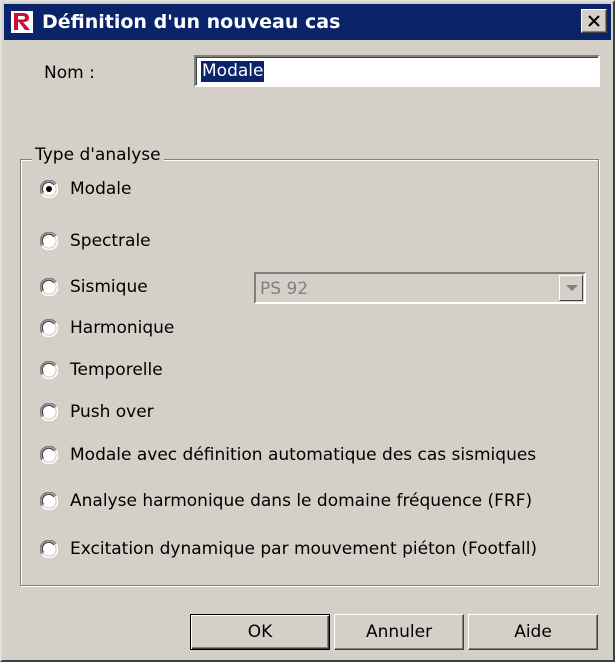 The height and width of the screenshot is (662, 615). I want to click on radio-label: Push over, so click(112, 412).